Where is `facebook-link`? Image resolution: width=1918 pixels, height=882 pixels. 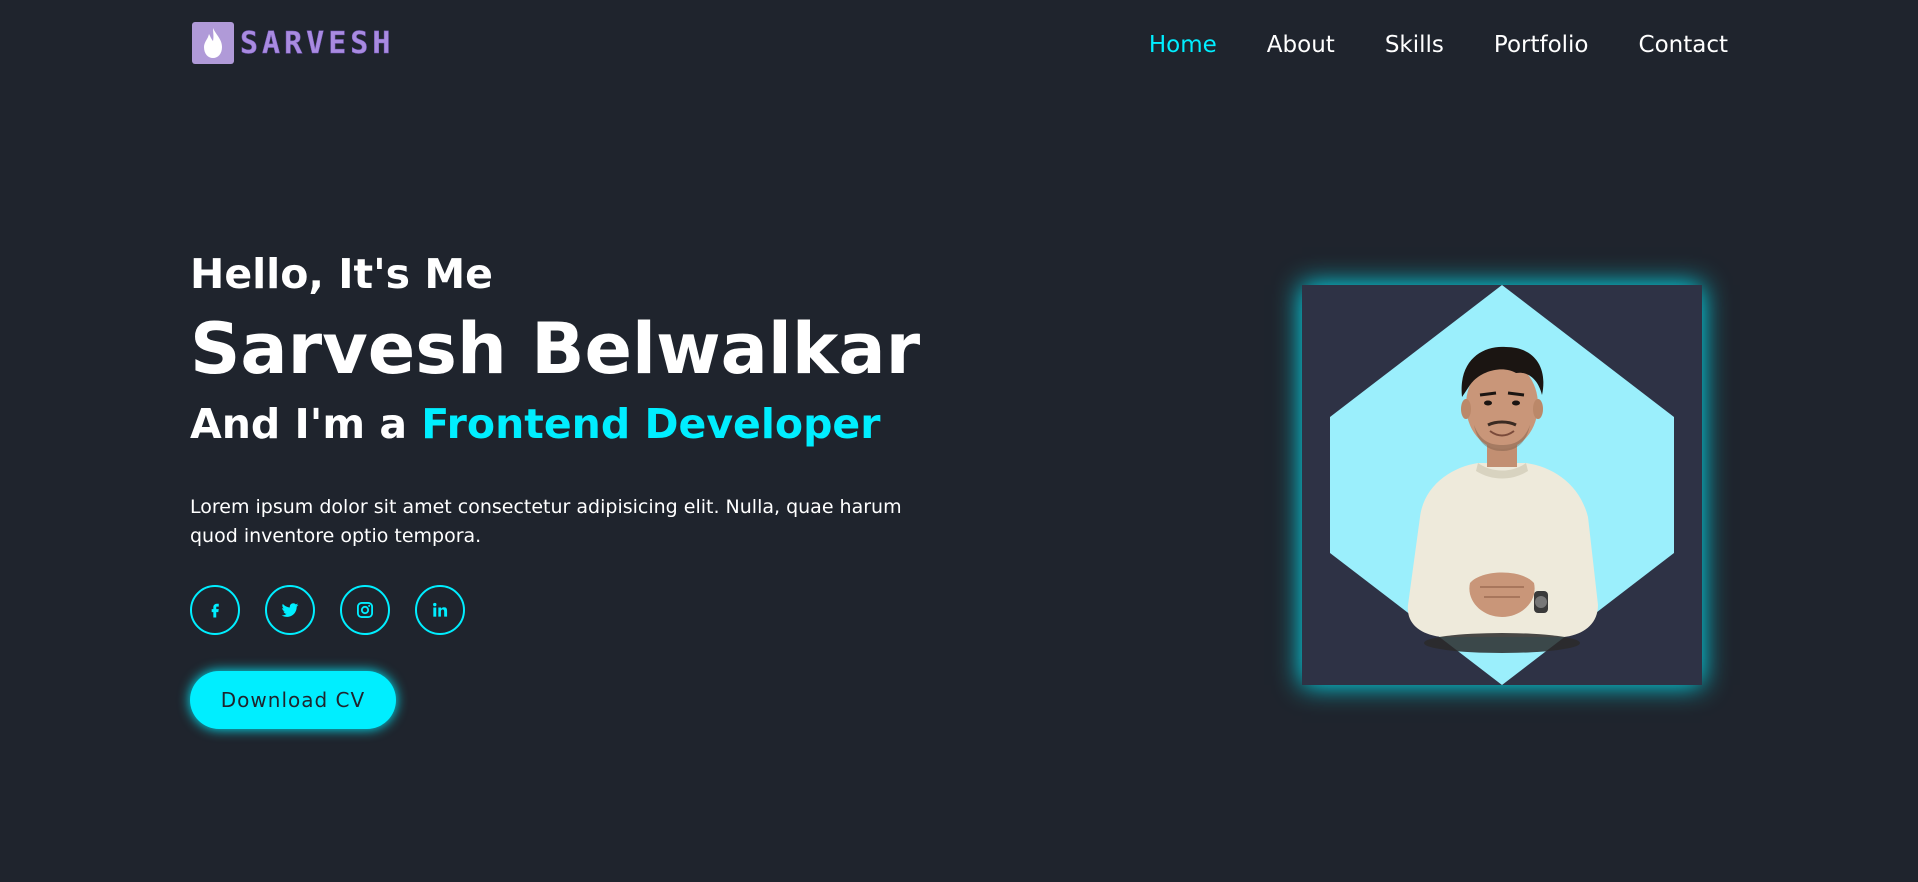
facebook-link is located at coordinates (215, 610).